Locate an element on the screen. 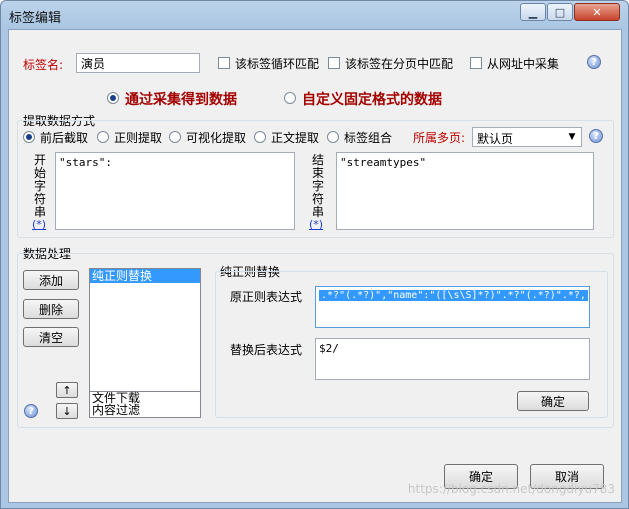 This screenshot has width=629, height=509. move-down-button: ↓ is located at coordinates (67, 411).